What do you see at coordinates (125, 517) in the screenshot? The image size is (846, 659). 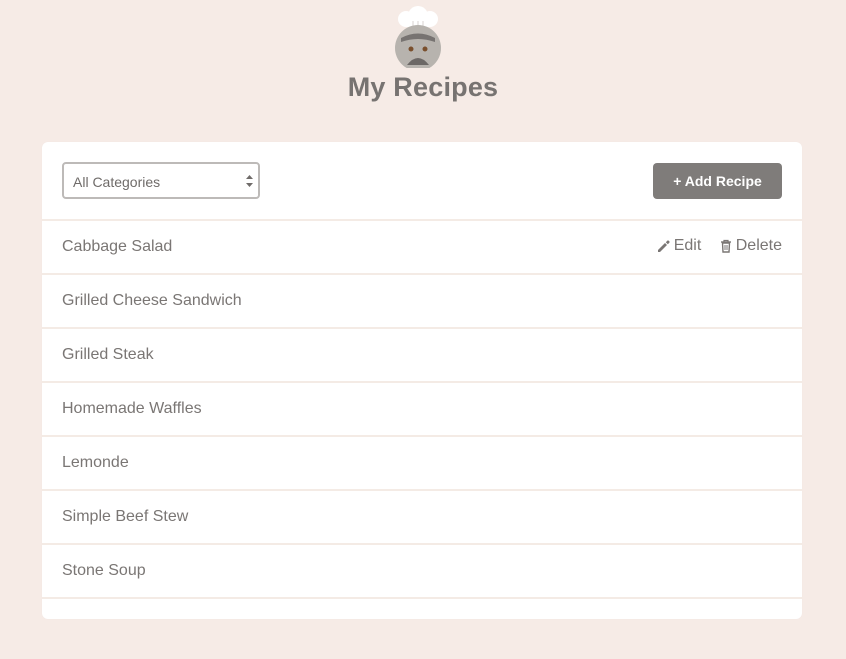 I see `recipe-name: Simple Beef Stew` at bounding box center [125, 517].